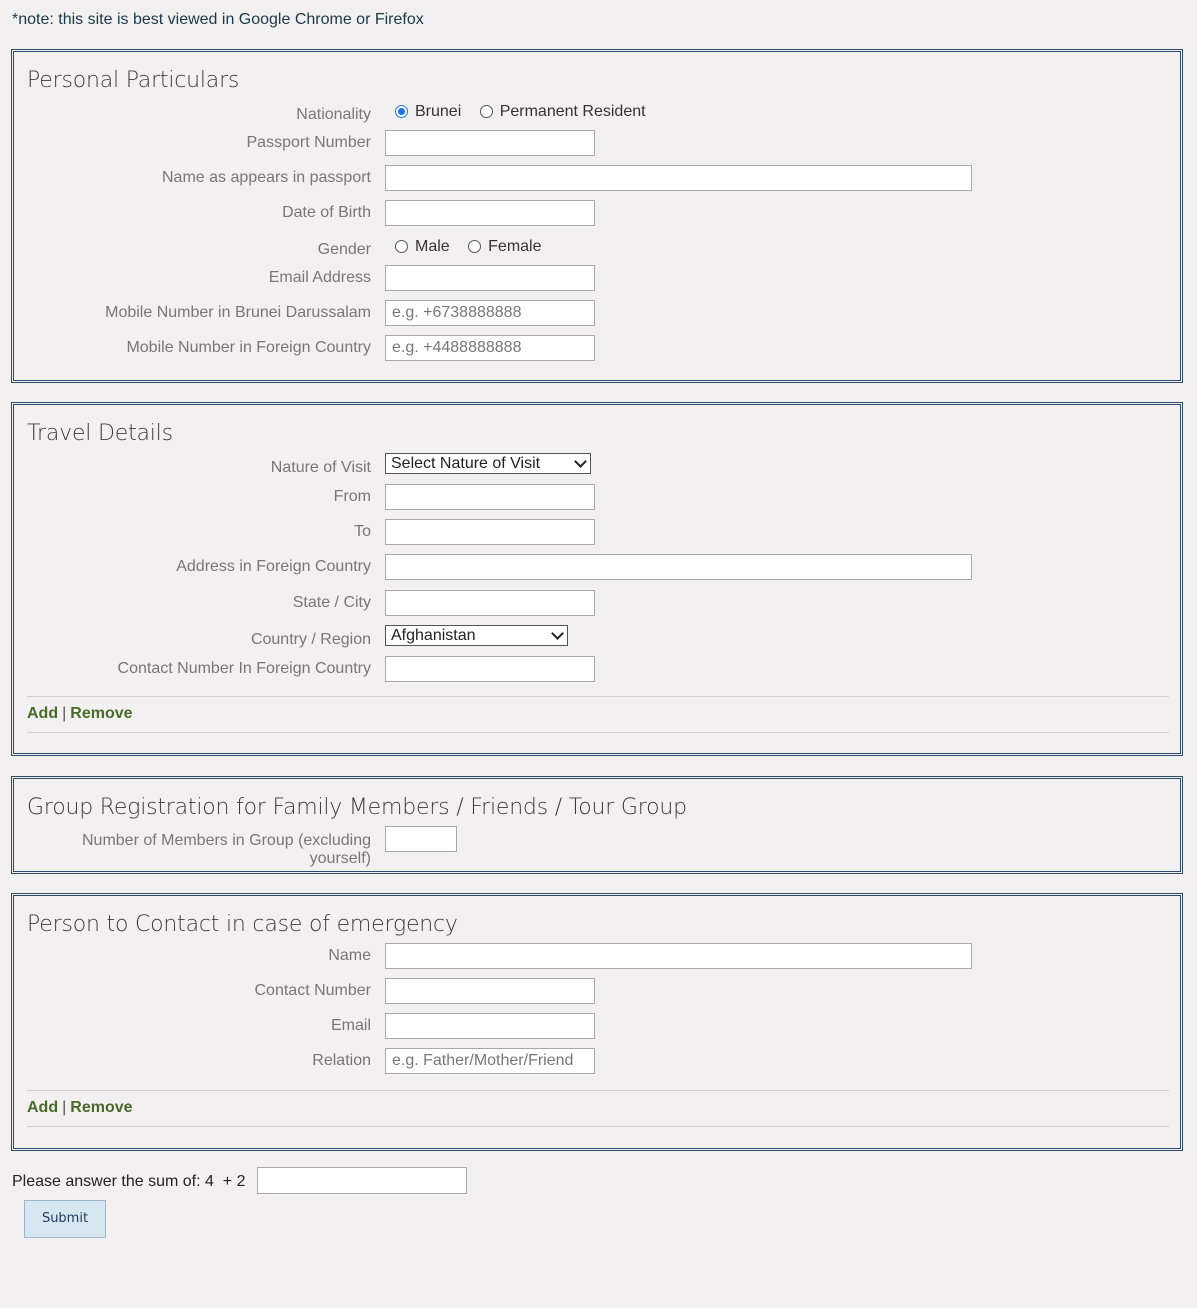 This screenshot has height=1308, width=1197. Describe the element at coordinates (310, 639) in the screenshot. I see `country-label: Country / Region` at that location.